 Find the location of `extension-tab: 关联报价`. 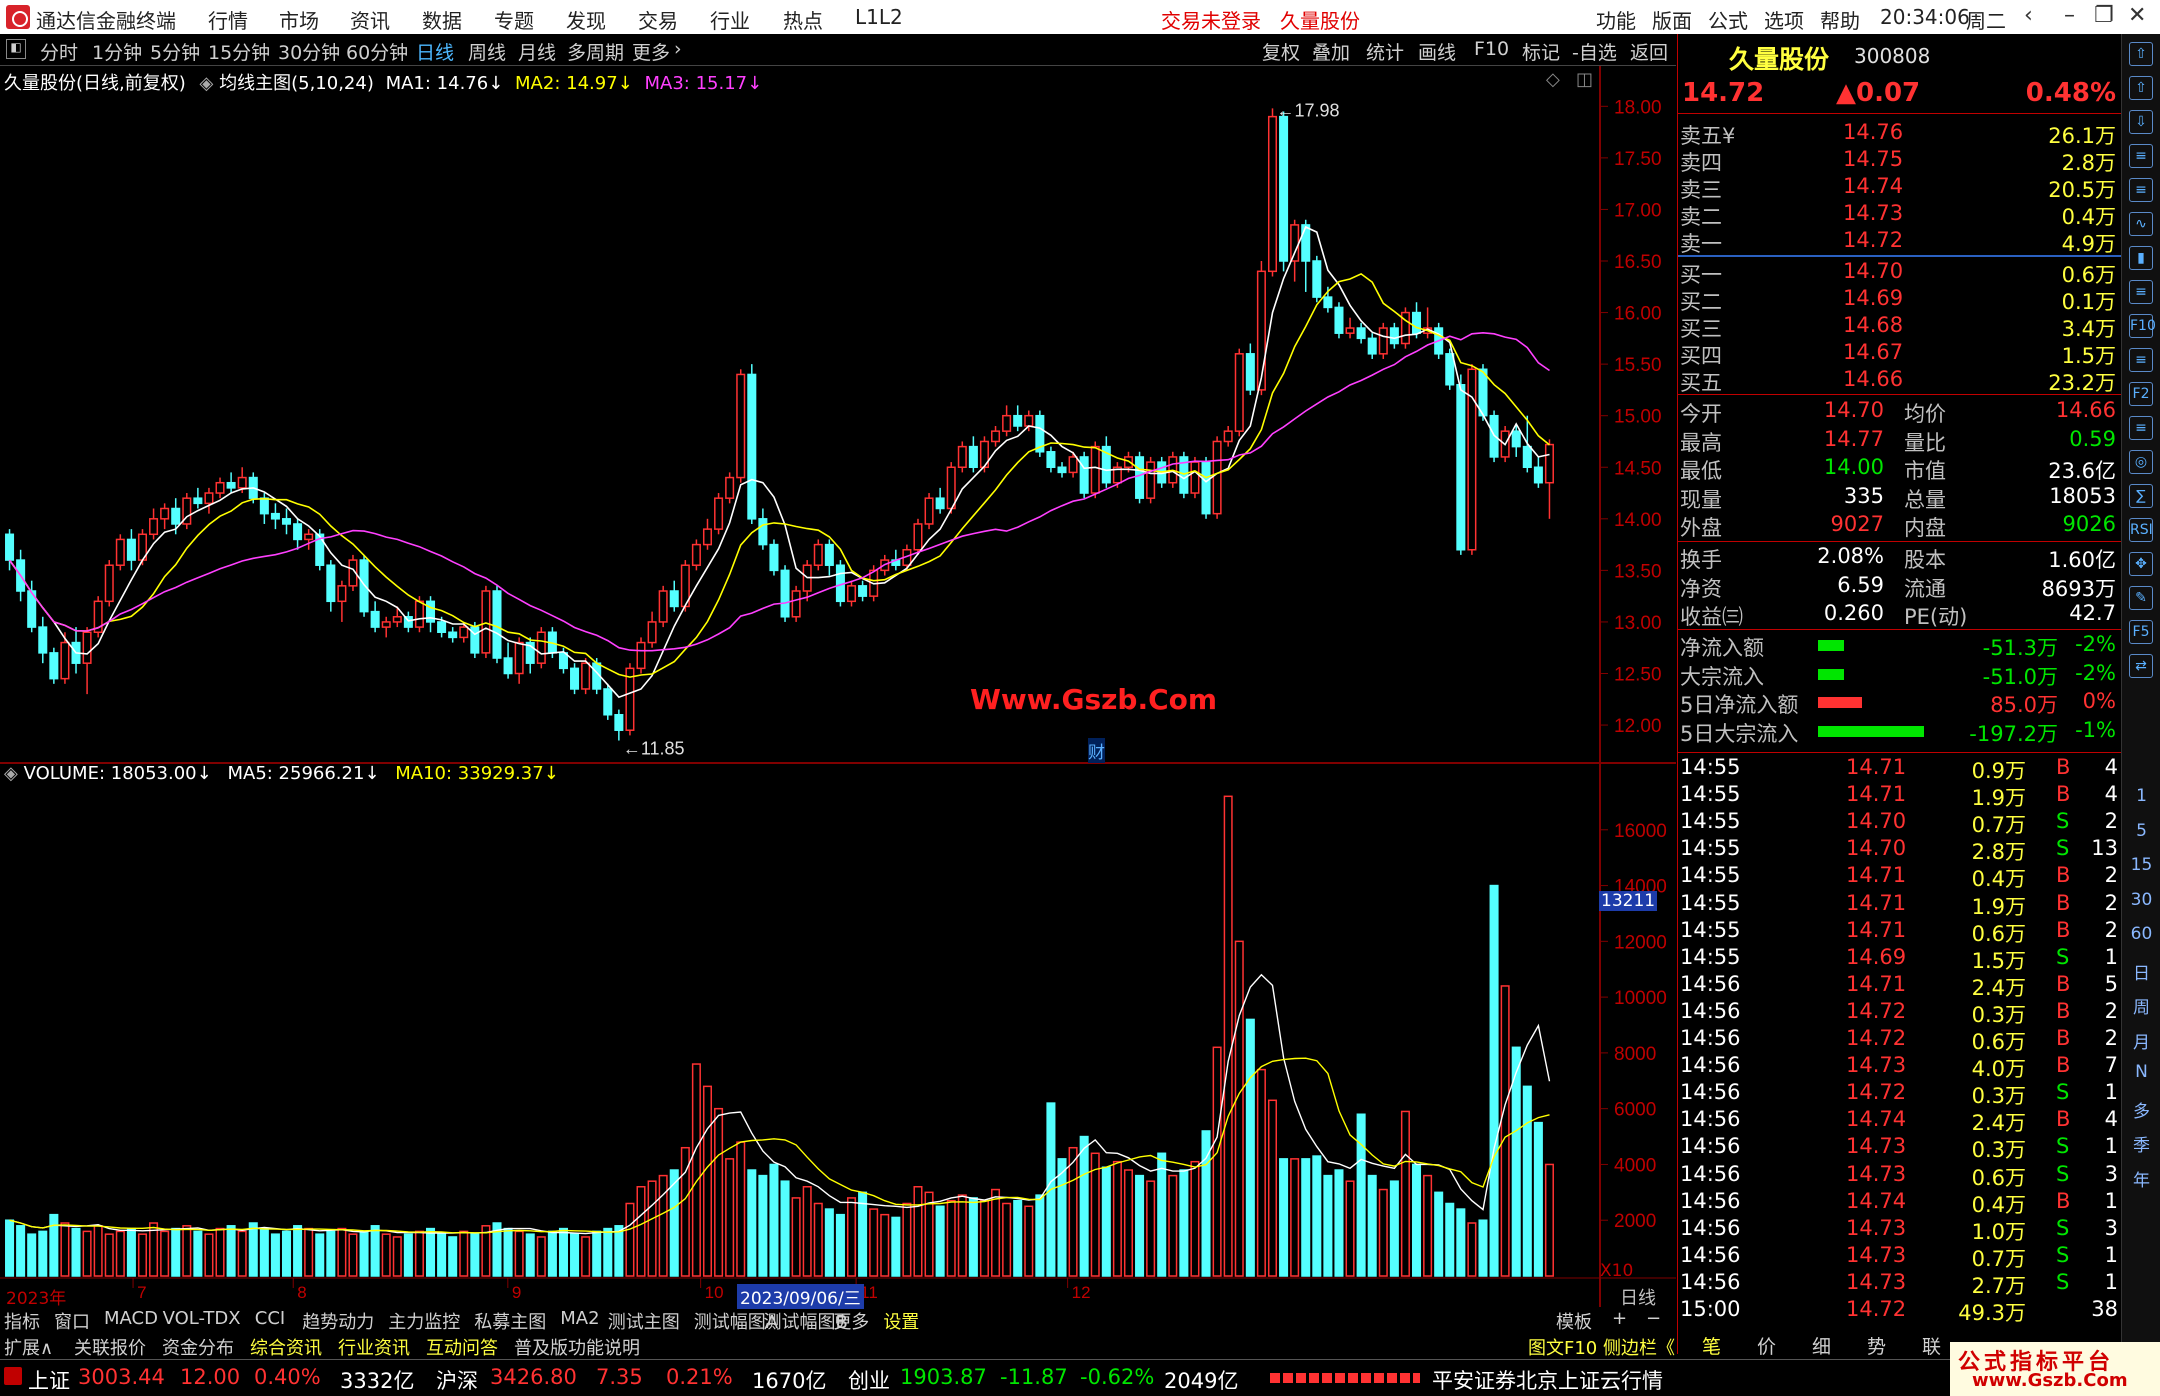

extension-tab: 关联报价 is located at coordinates (110, 1347).